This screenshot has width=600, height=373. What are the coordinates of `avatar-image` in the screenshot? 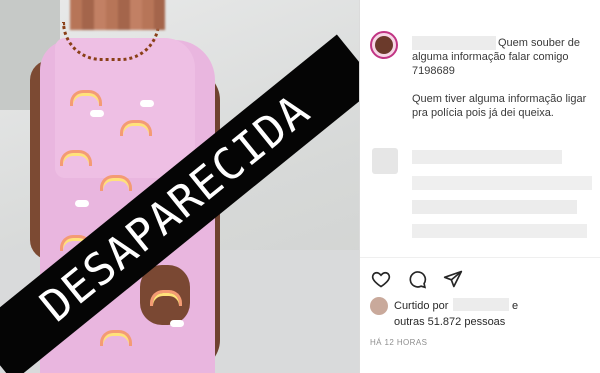 It's located at (384, 45).